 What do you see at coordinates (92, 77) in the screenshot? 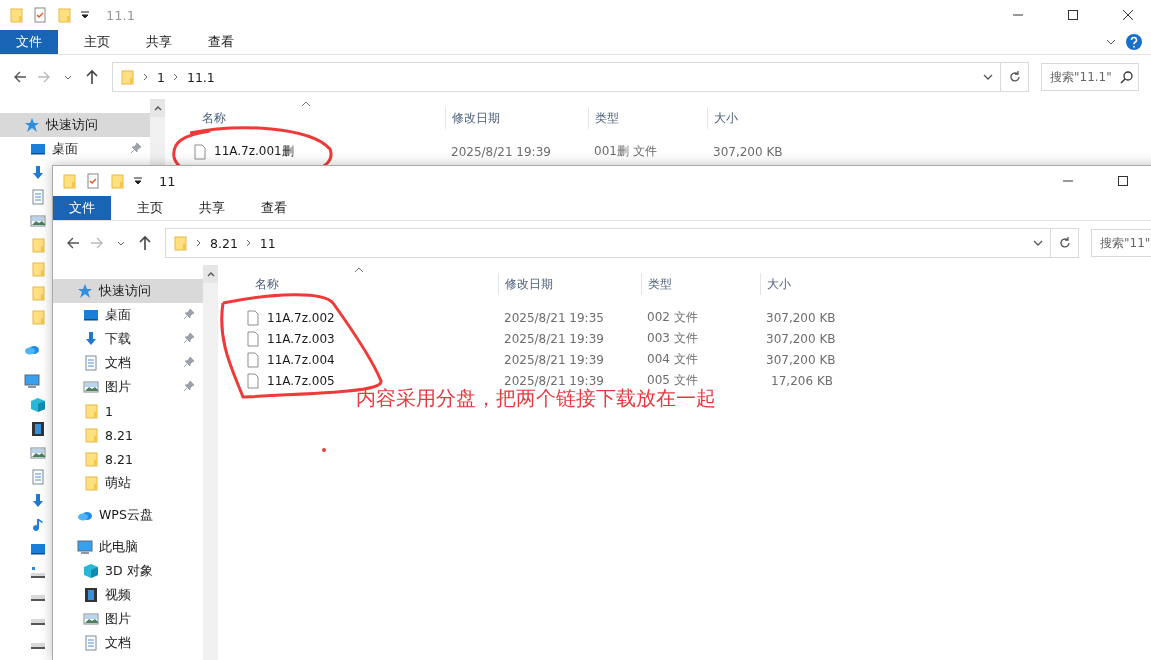
I see `up-arrow-icon` at bounding box center [92, 77].